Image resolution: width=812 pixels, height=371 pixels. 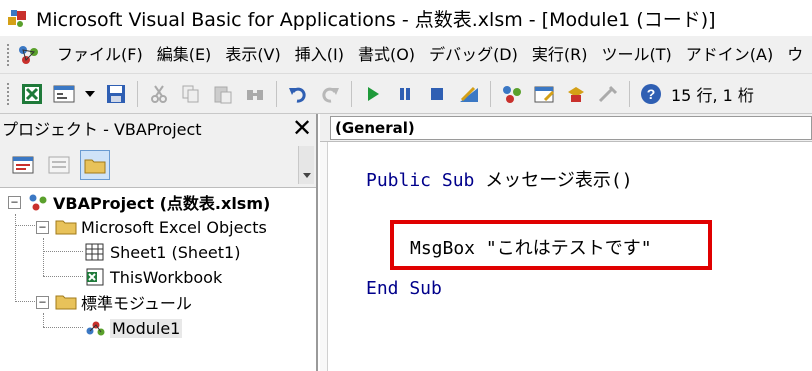 I want to click on workbook-icon, so click(x=95, y=277).